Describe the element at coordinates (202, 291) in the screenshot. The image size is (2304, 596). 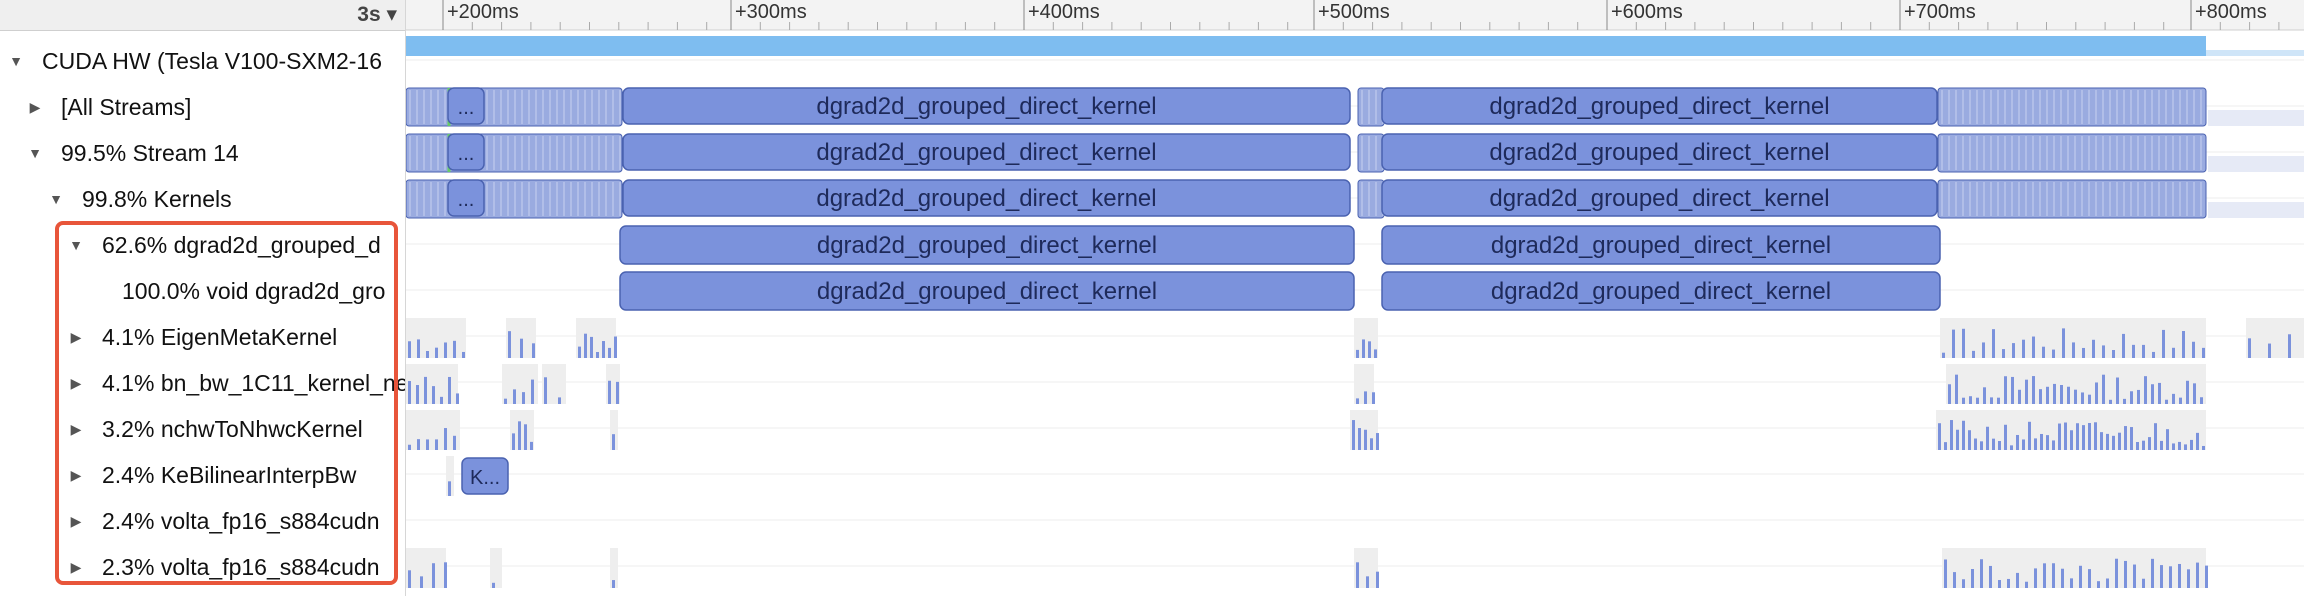
I see `tree-row-void-dgrad2d: 100.0% void dgrad2d_gro` at that location.